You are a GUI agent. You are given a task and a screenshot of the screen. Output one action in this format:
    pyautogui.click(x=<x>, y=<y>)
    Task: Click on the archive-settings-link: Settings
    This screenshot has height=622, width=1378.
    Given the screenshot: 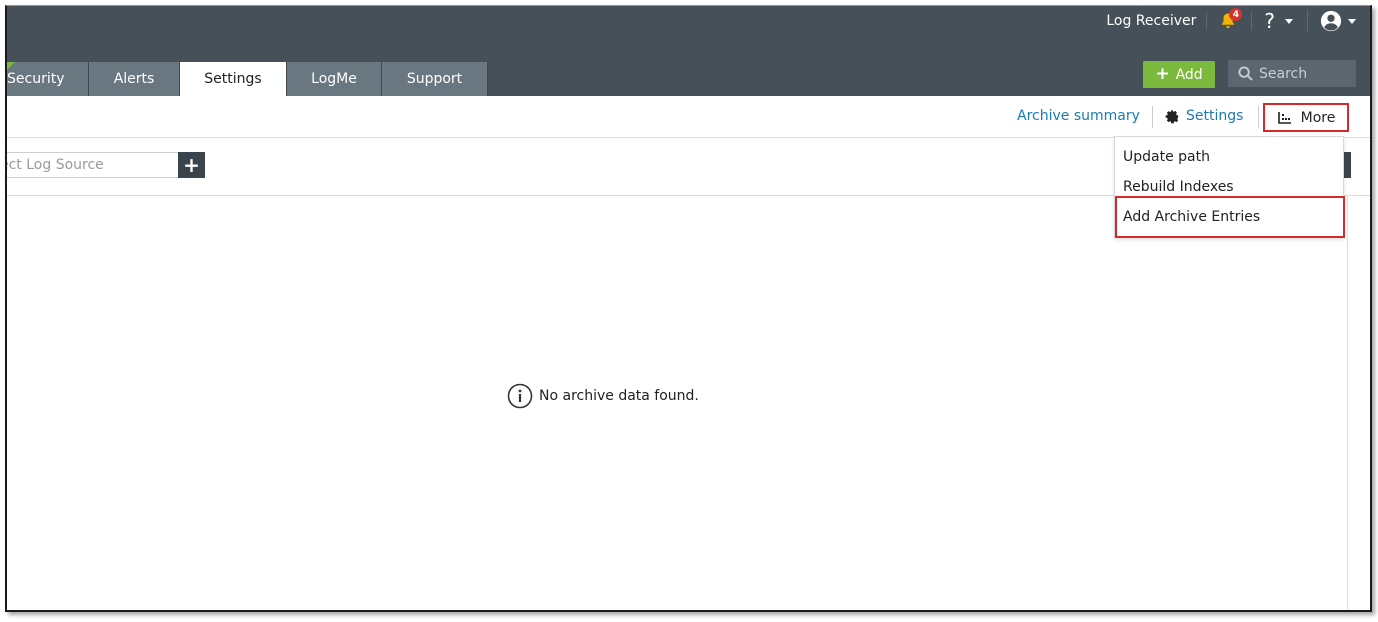 What is the action you would take?
    pyautogui.click(x=1204, y=116)
    